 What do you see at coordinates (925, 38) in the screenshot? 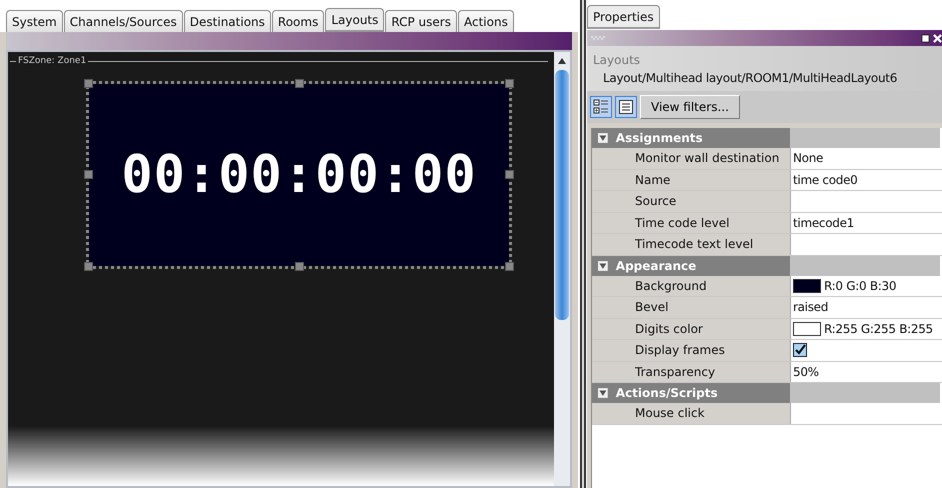
I see `maximize-icon` at bounding box center [925, 38].